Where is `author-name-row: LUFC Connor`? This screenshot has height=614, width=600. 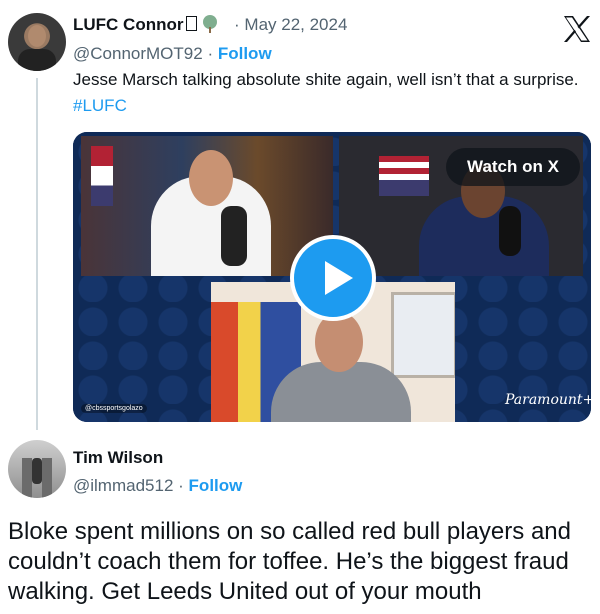 author-name-row: LUFC Connor is located at coordinates (146, 24).